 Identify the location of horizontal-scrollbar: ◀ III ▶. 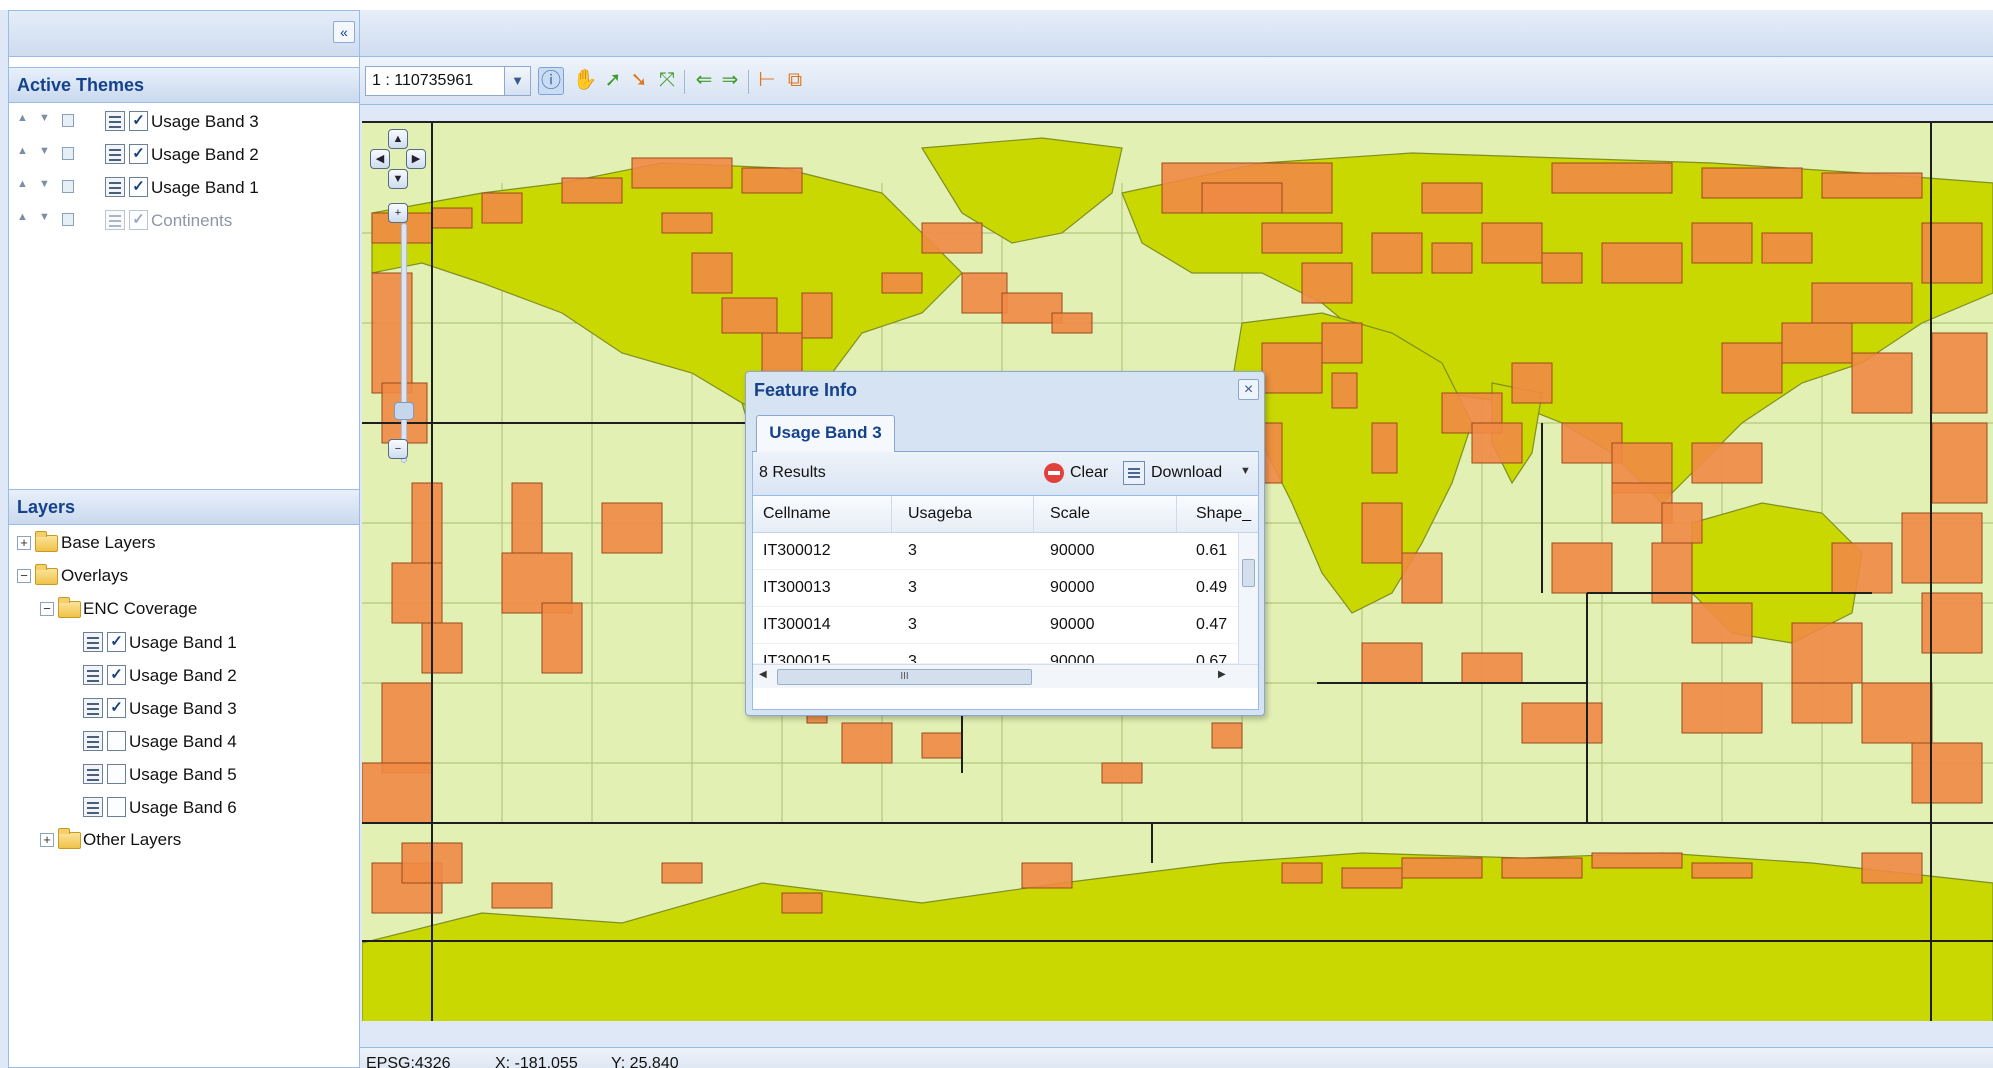
(1005, 676).